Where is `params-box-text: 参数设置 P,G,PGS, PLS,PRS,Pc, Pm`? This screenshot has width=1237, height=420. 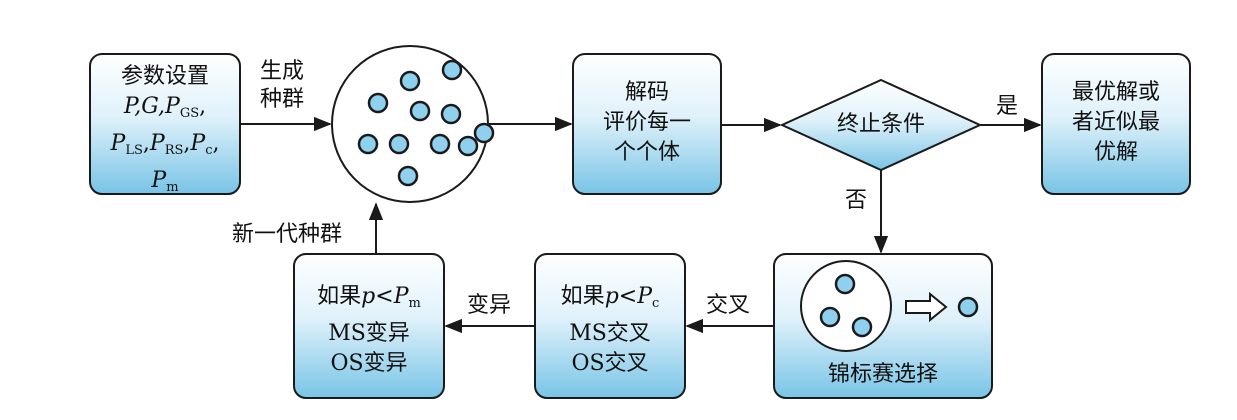 params-box-text: 参数设置 P,G,PGS, PLS,PRS,Pc, Pm is located at coordinates (165, 132).